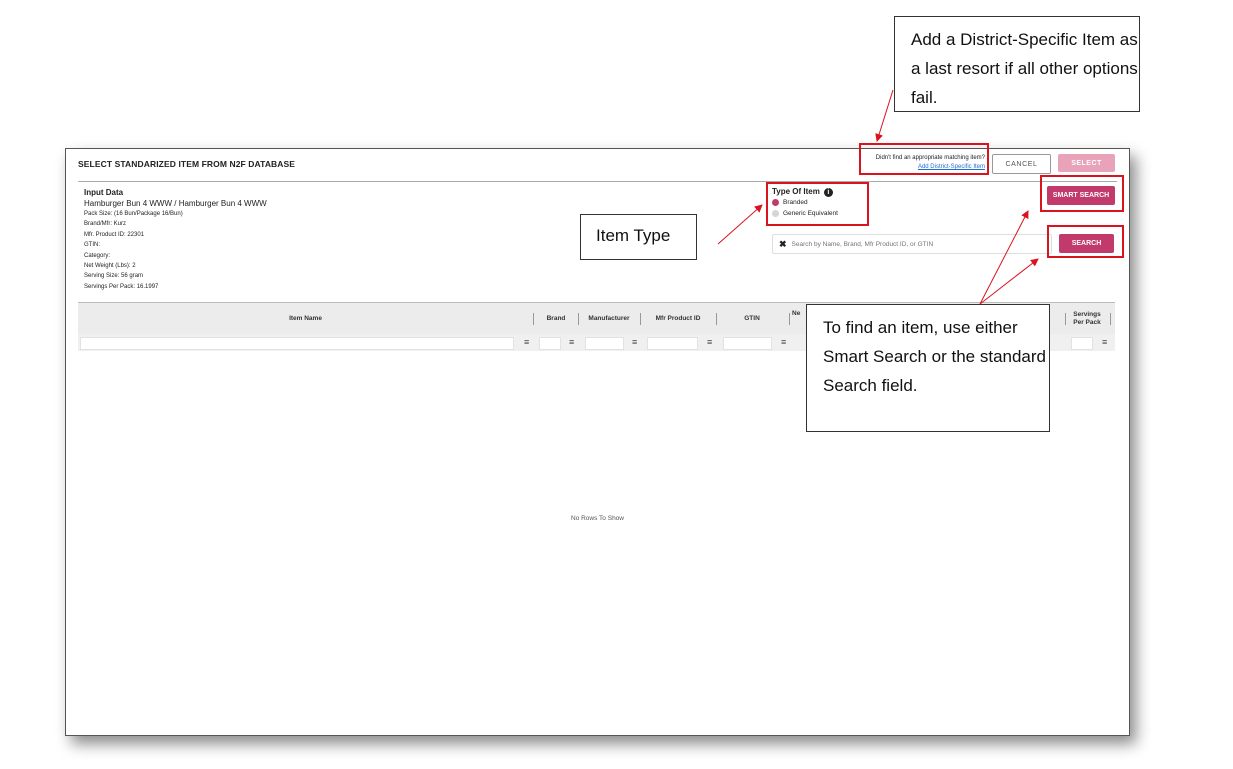  I want to click on arrow-to-search, so click(1009, 281).